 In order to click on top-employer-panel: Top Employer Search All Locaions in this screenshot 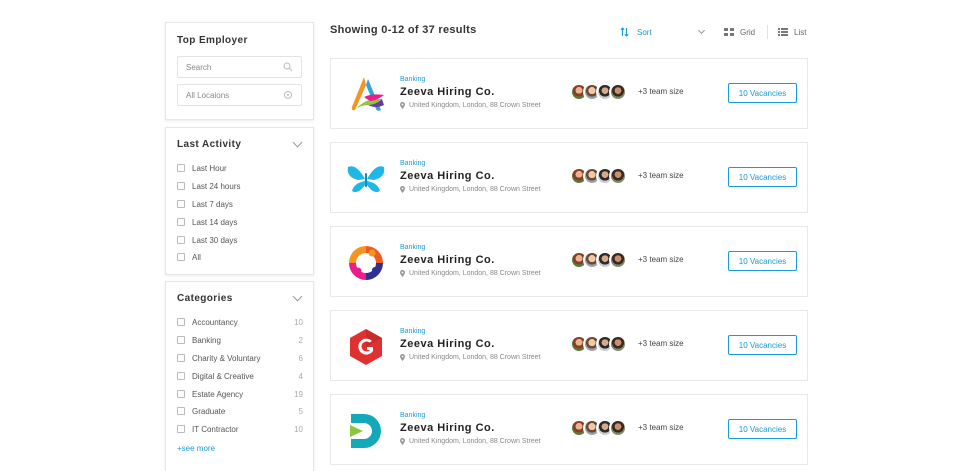, I will do `click(239, 71)`.